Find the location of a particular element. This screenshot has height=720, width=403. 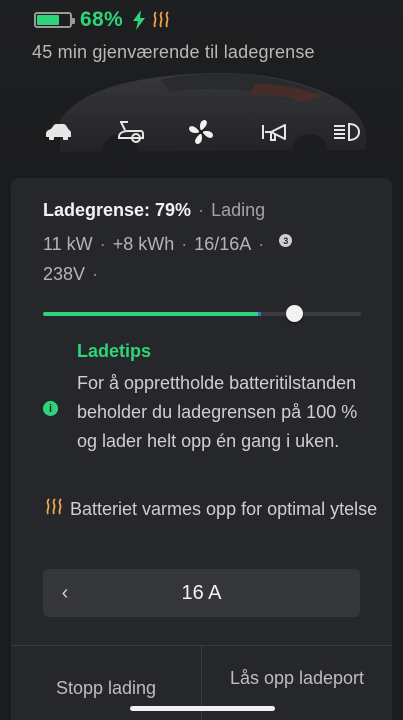

charge-voltage-row: 238V · is located at coordinates (71, 274).